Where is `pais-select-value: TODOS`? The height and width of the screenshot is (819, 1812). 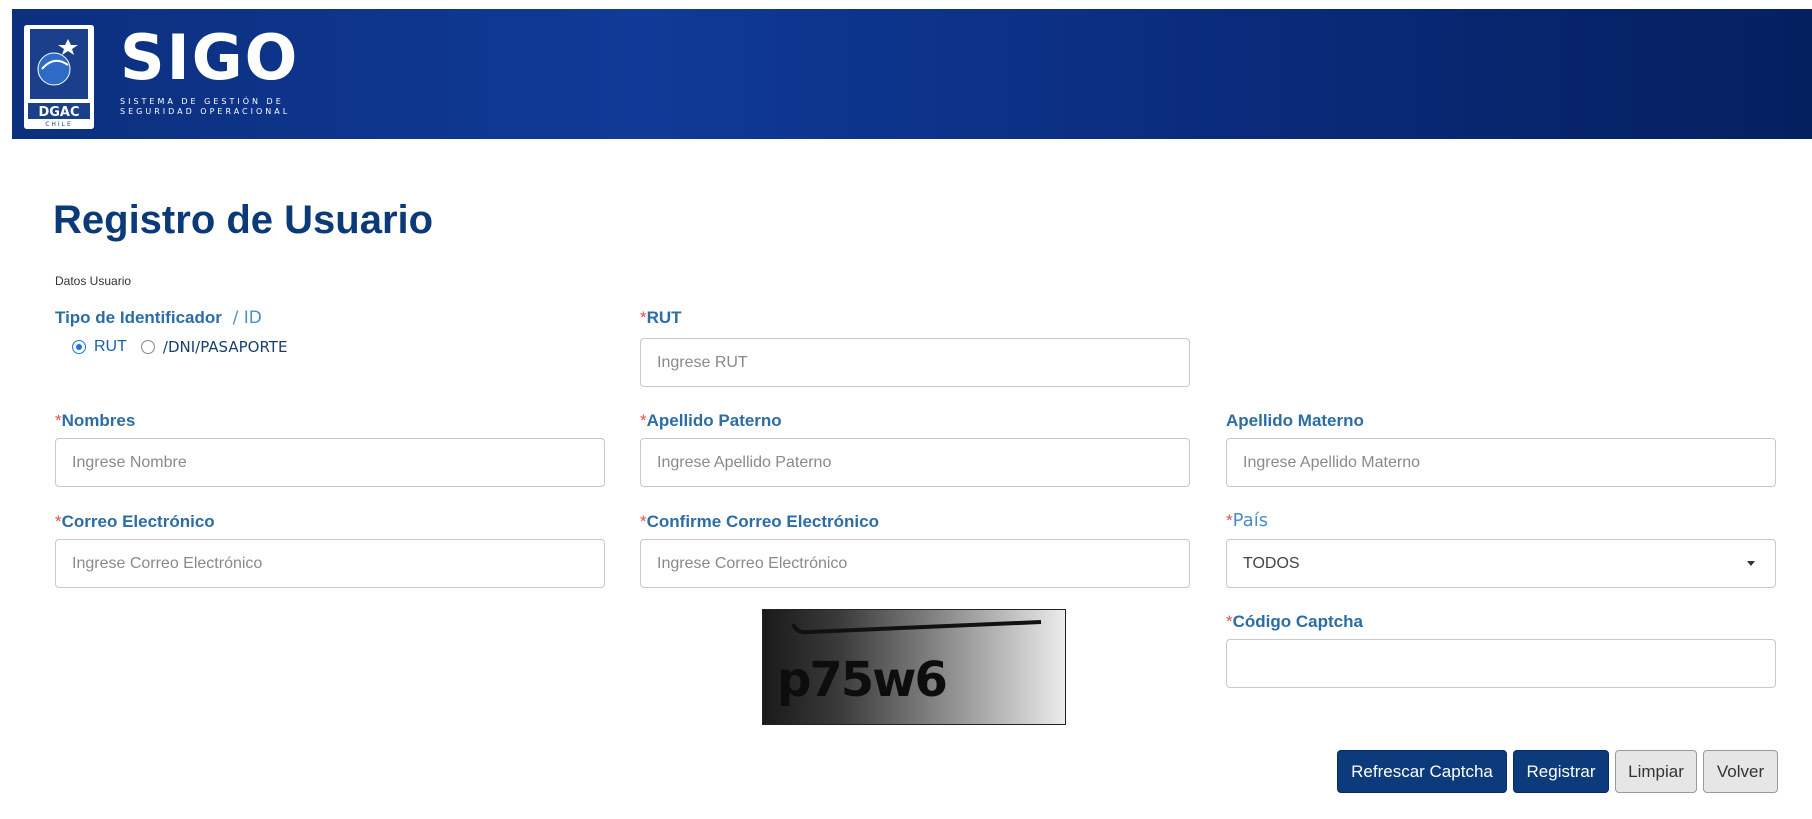
pais-select-value: TODOS is located at coordinates (1271, 563).